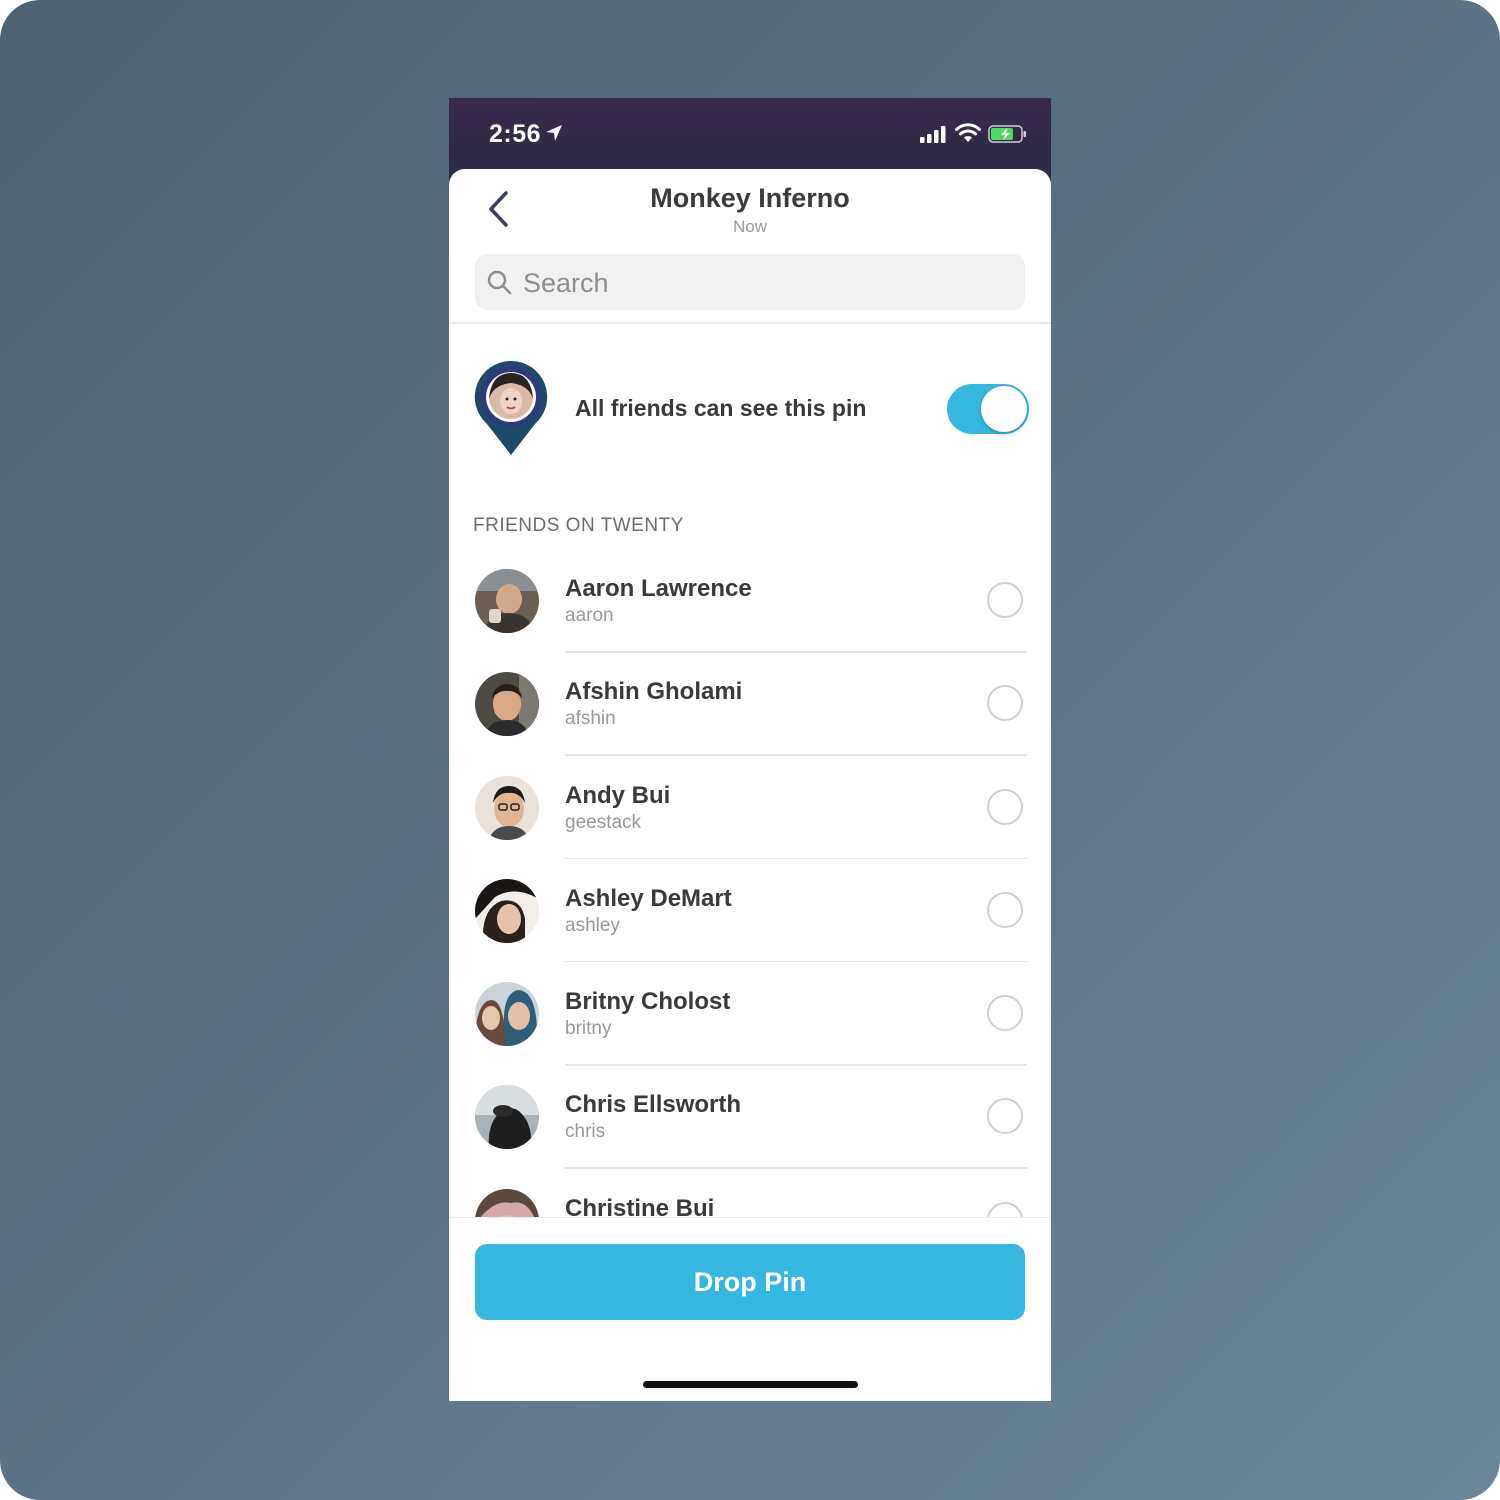  What do you see at coordinates (763, 283) in the screenshot?
I see `search-input` at bounding box center [763, 283].